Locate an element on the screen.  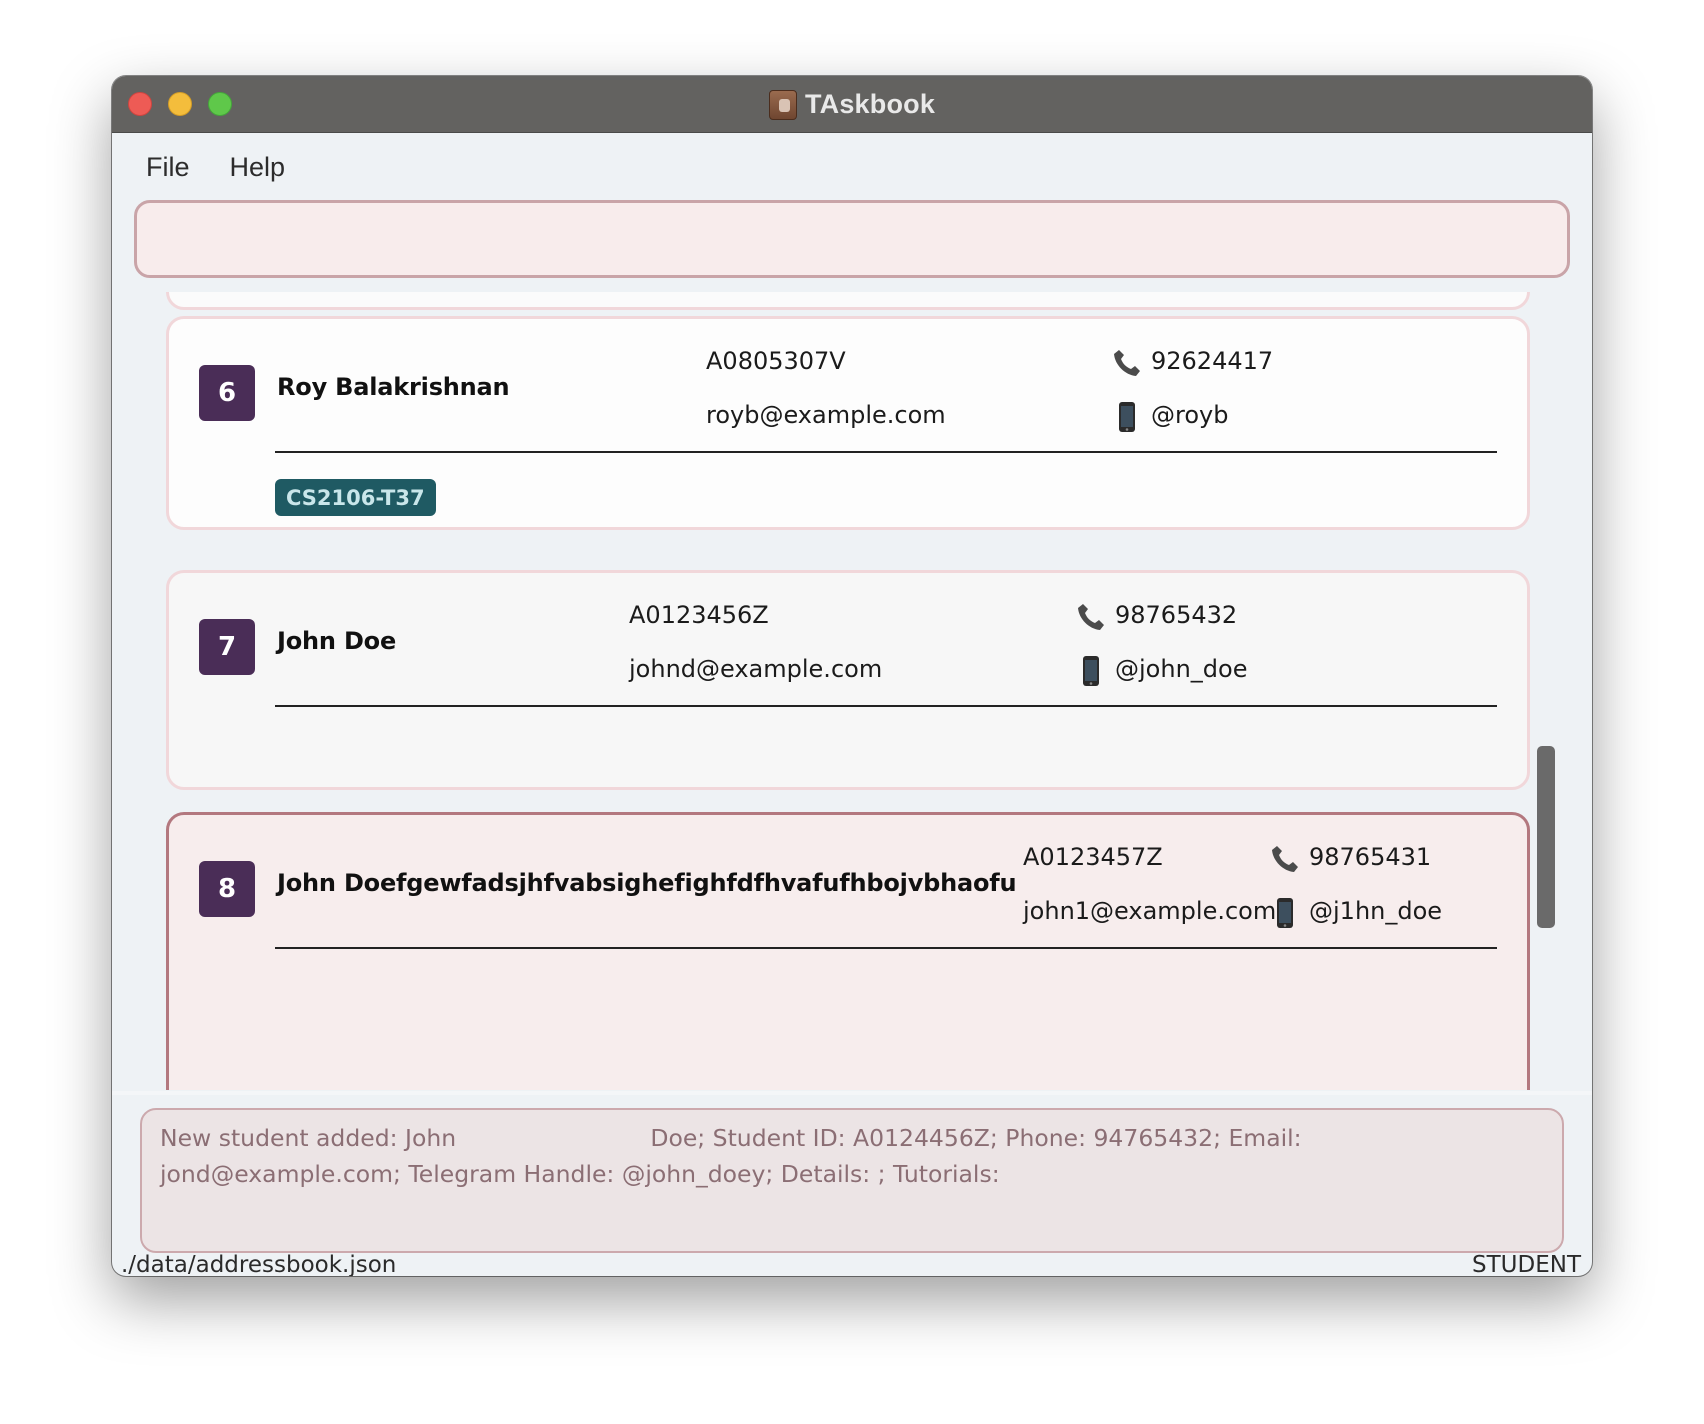
title-bar: TAskbook is located at coordinates (852, 104).